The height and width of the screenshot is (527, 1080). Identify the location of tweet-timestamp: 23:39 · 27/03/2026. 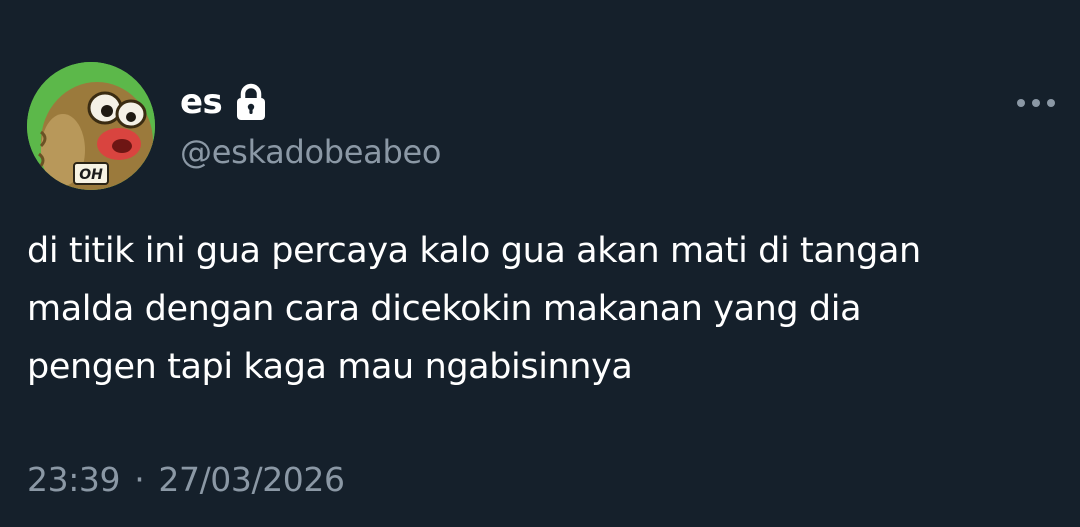
(186, 480).